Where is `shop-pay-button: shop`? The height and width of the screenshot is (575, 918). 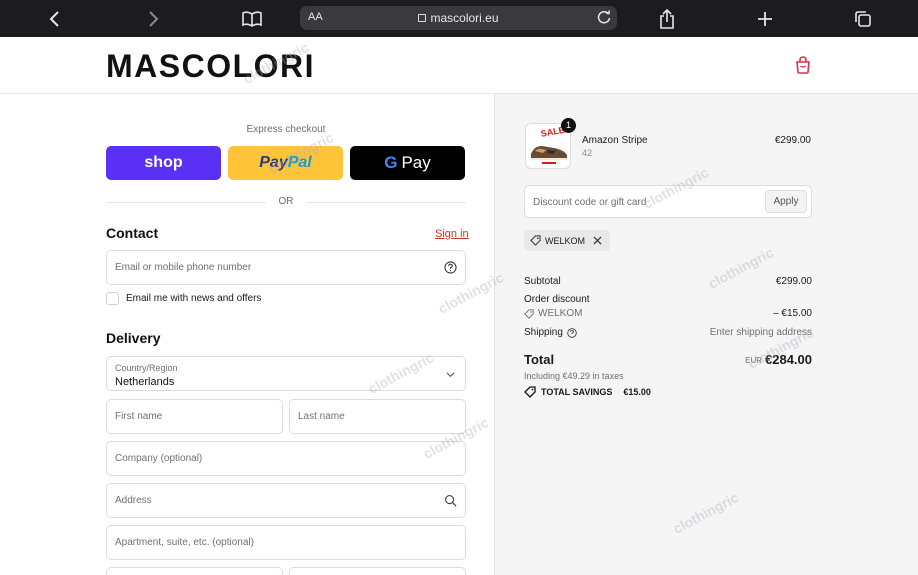 shop-pay-button: shop is located at coordinates (163, 163).